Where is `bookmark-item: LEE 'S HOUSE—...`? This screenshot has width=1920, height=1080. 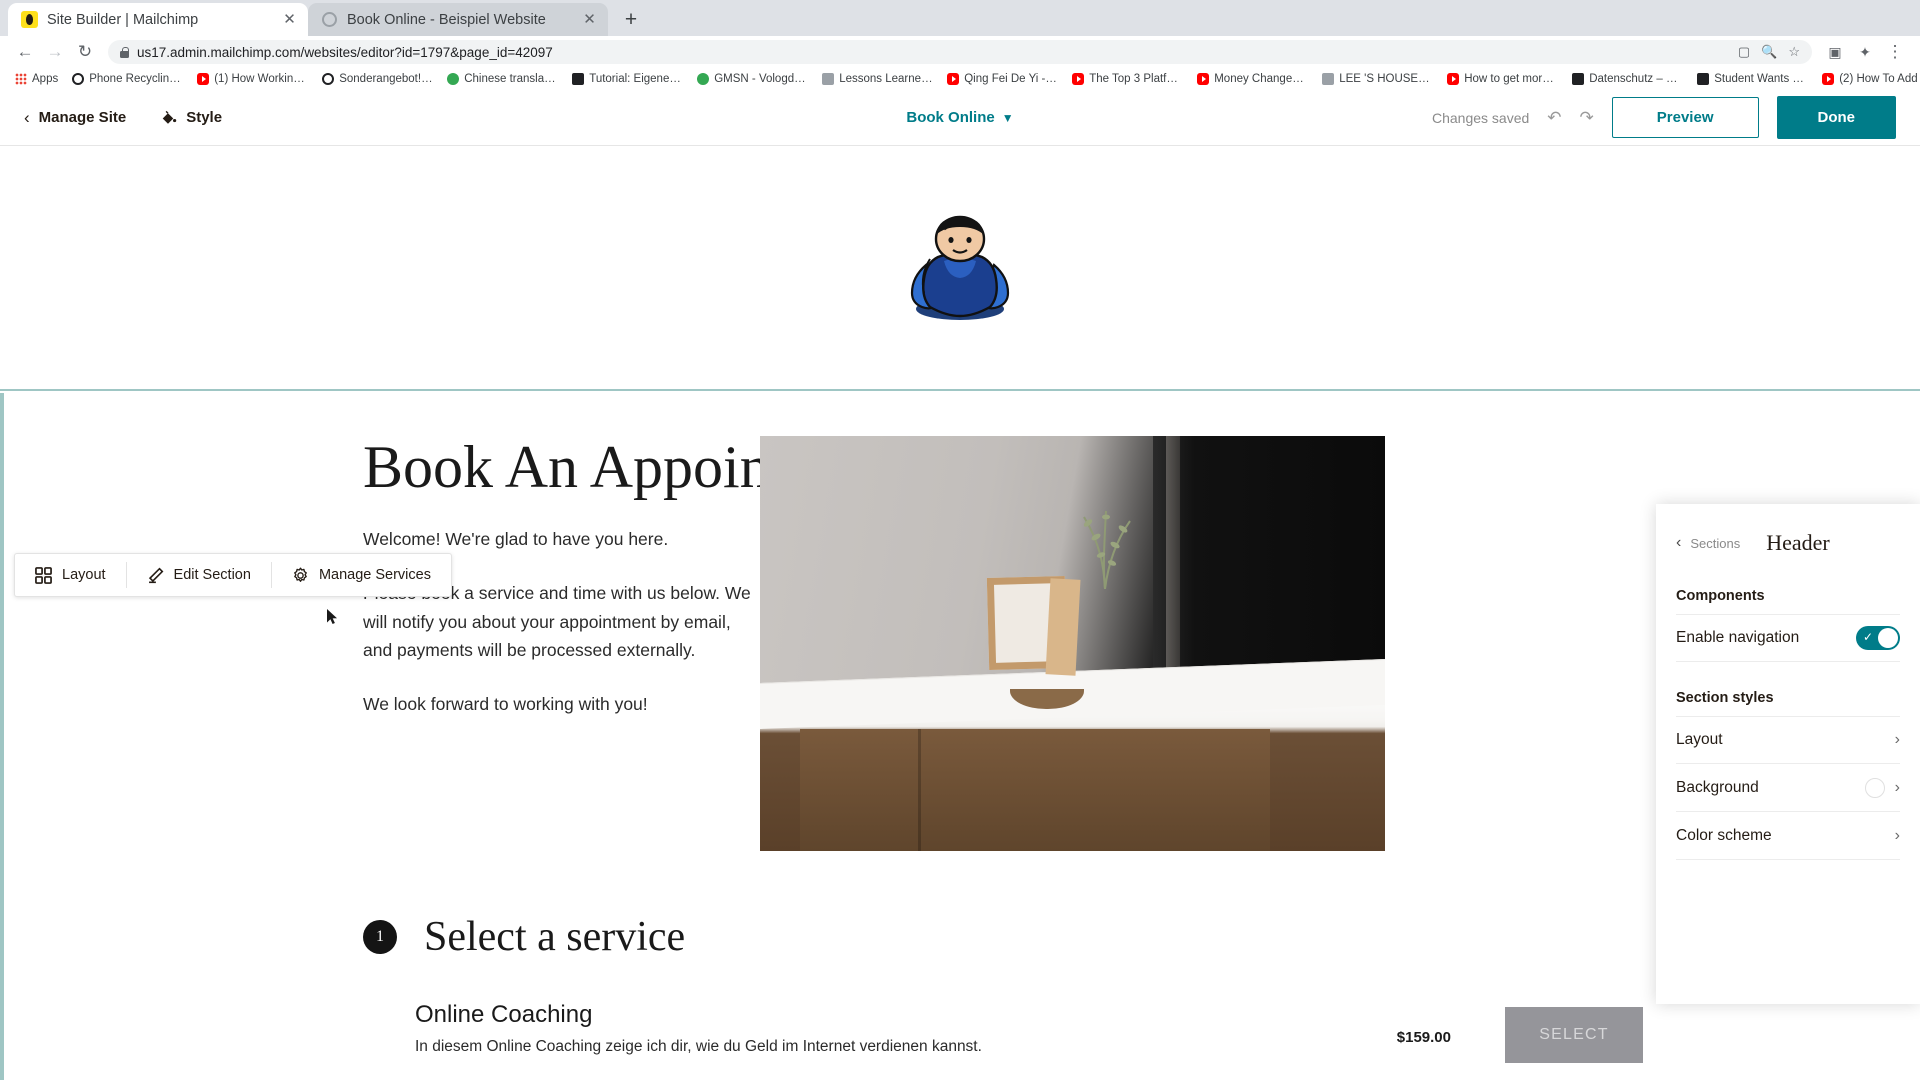
bookmark-item: LEE 'S HOUSE—... is located at coordinates (1377, 79).